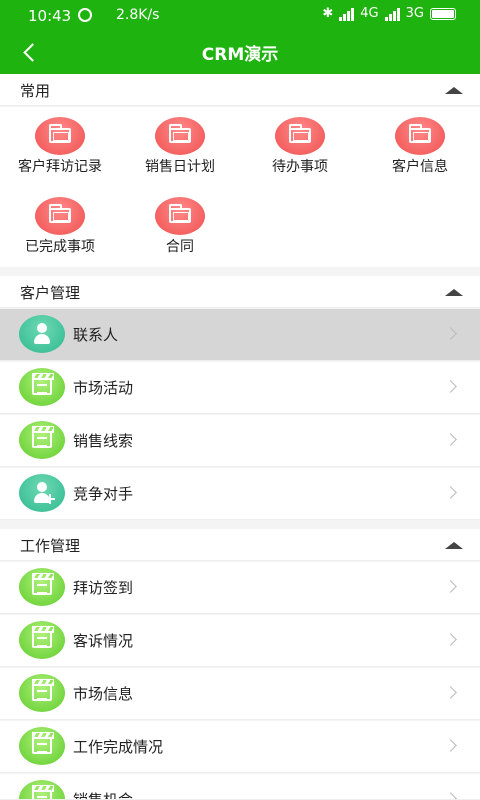  I want to click on network-type-2: 3G, so click(414, 13).